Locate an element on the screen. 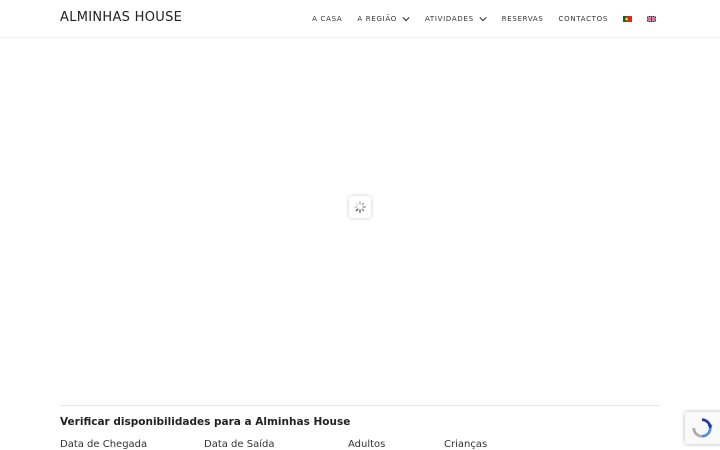 This screenshot has width=720, height=450. pt-flag-icon is located at coordinates (627, 19).